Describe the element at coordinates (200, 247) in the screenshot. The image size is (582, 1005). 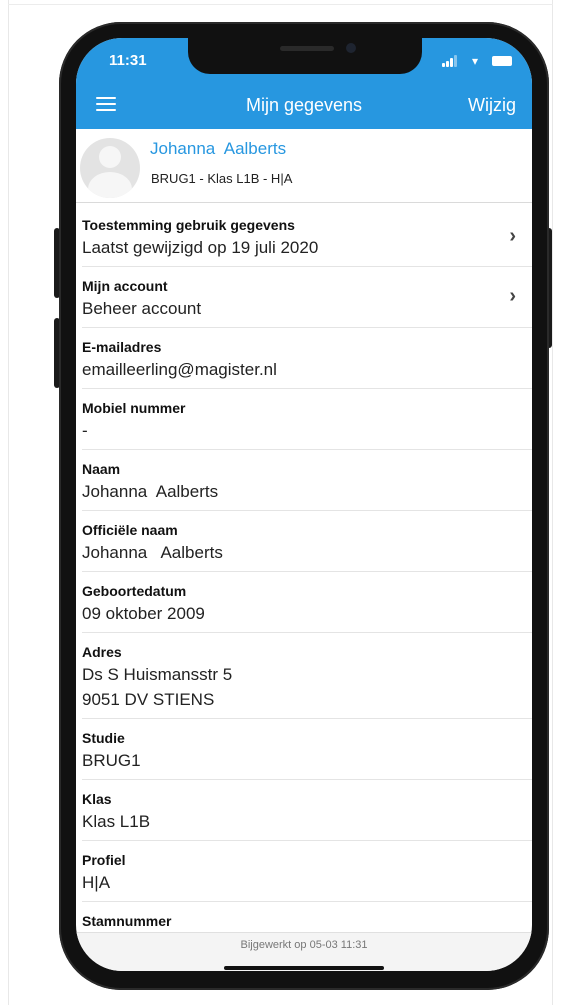
I see `field-value: Laatst gewijzigd op 19 juli 2020` at that location.